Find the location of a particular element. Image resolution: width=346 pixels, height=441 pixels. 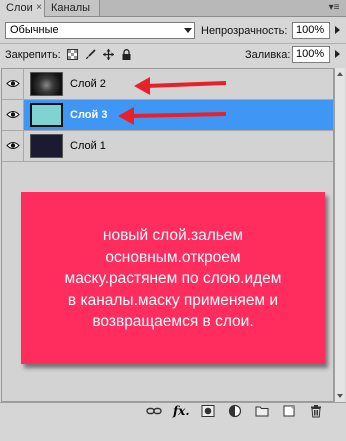

scroll-down-icon is located at coordinates (340, 396).